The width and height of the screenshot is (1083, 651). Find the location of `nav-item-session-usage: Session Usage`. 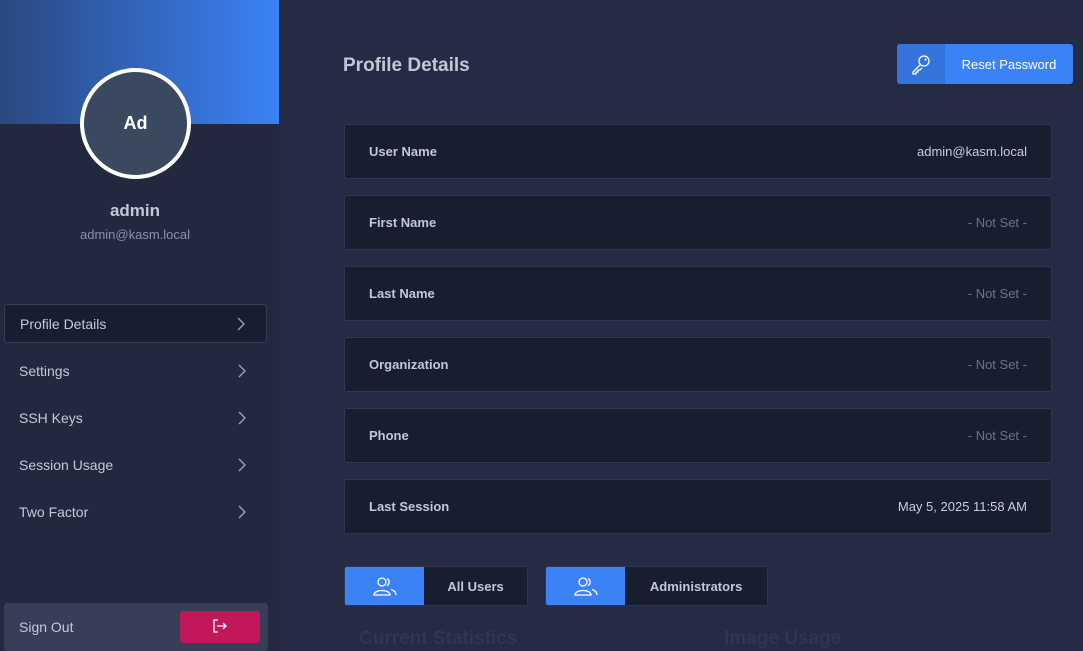

nav-item-session-usage: Session Usage is located at coordinates (135, 464).